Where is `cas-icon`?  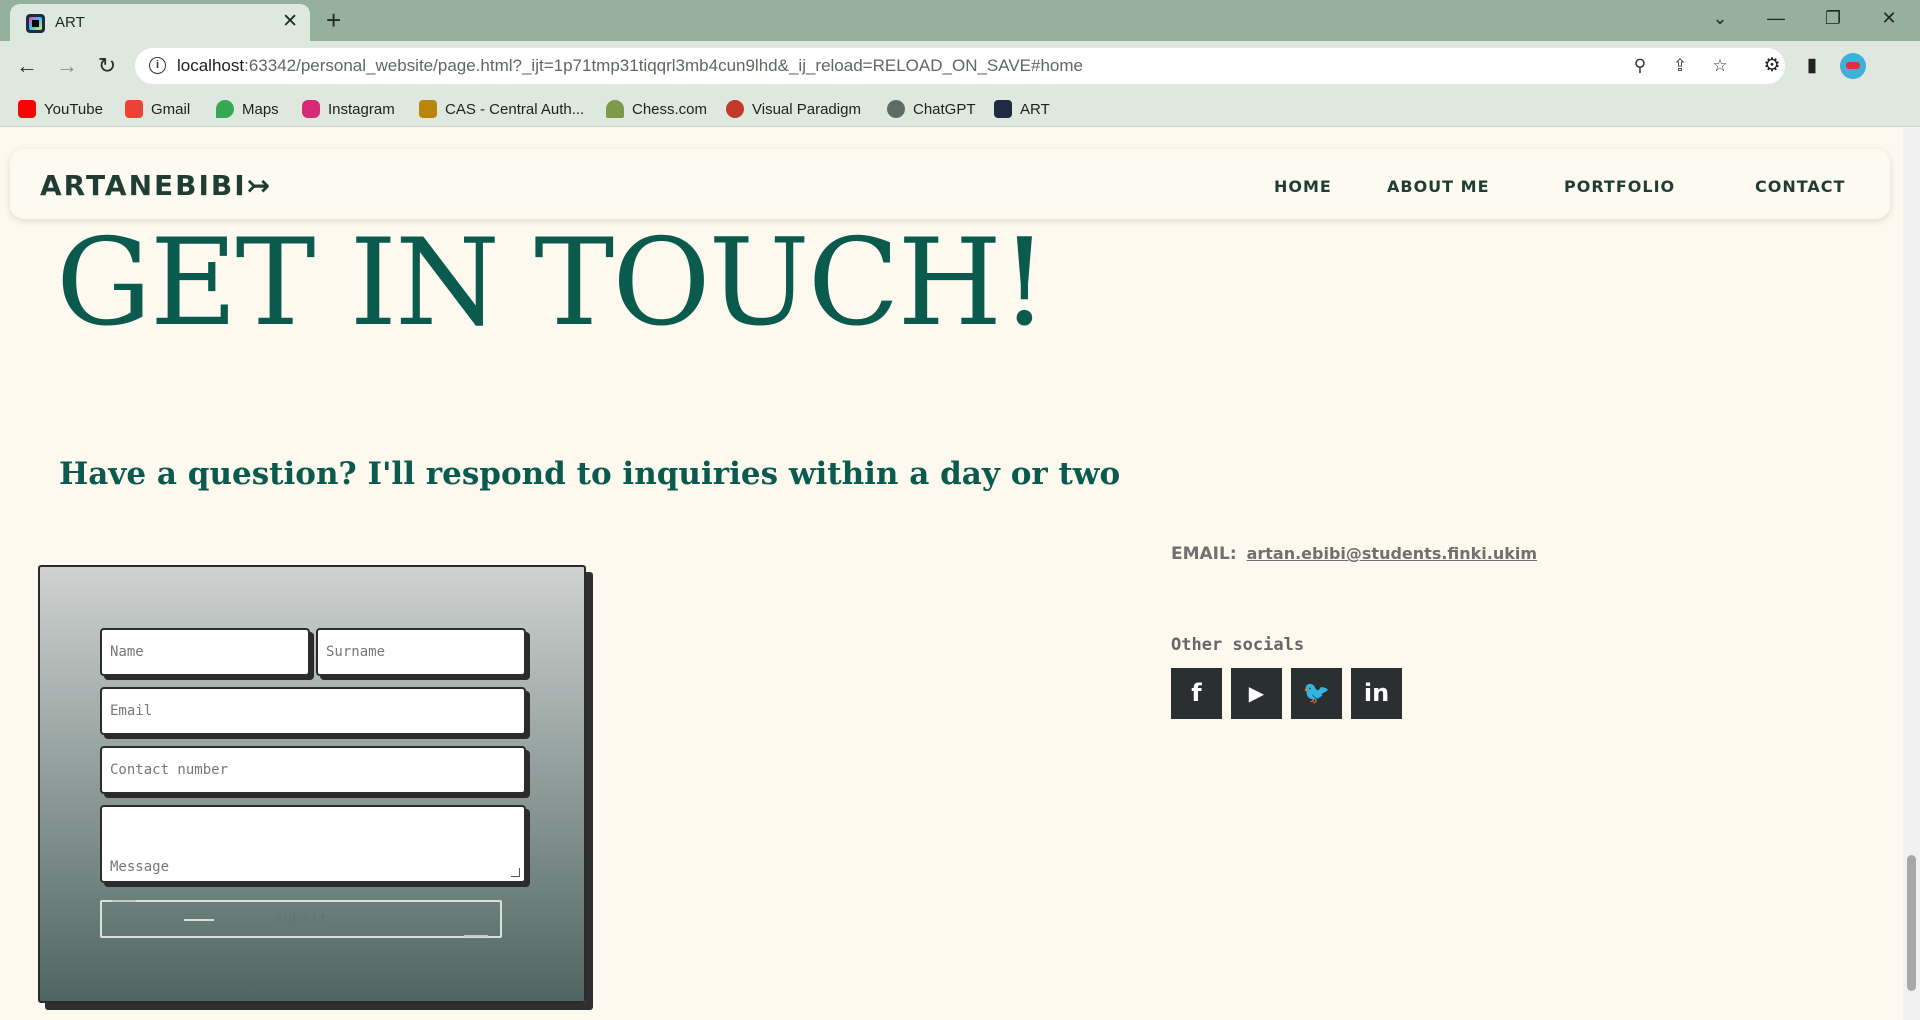 cas-icon is located at coordinates (428, 109).